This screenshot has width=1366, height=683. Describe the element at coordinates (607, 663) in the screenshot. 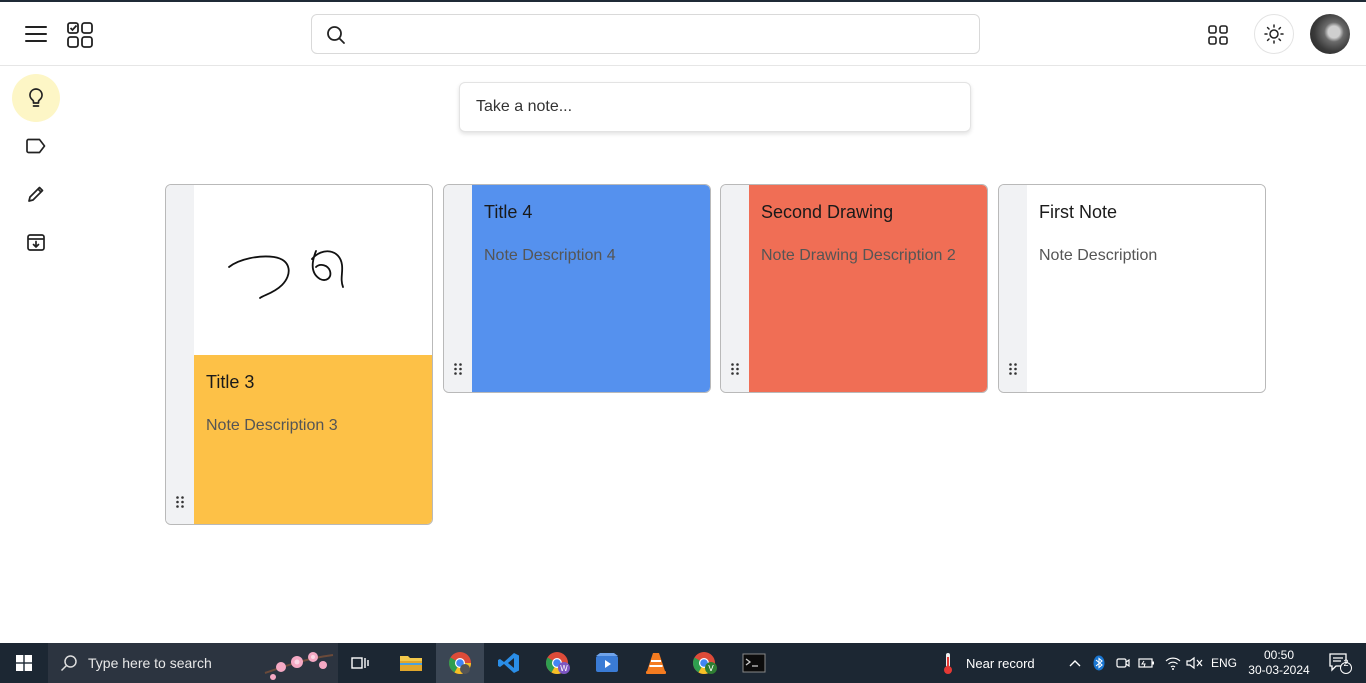

I see `media-player-icon` at that location.